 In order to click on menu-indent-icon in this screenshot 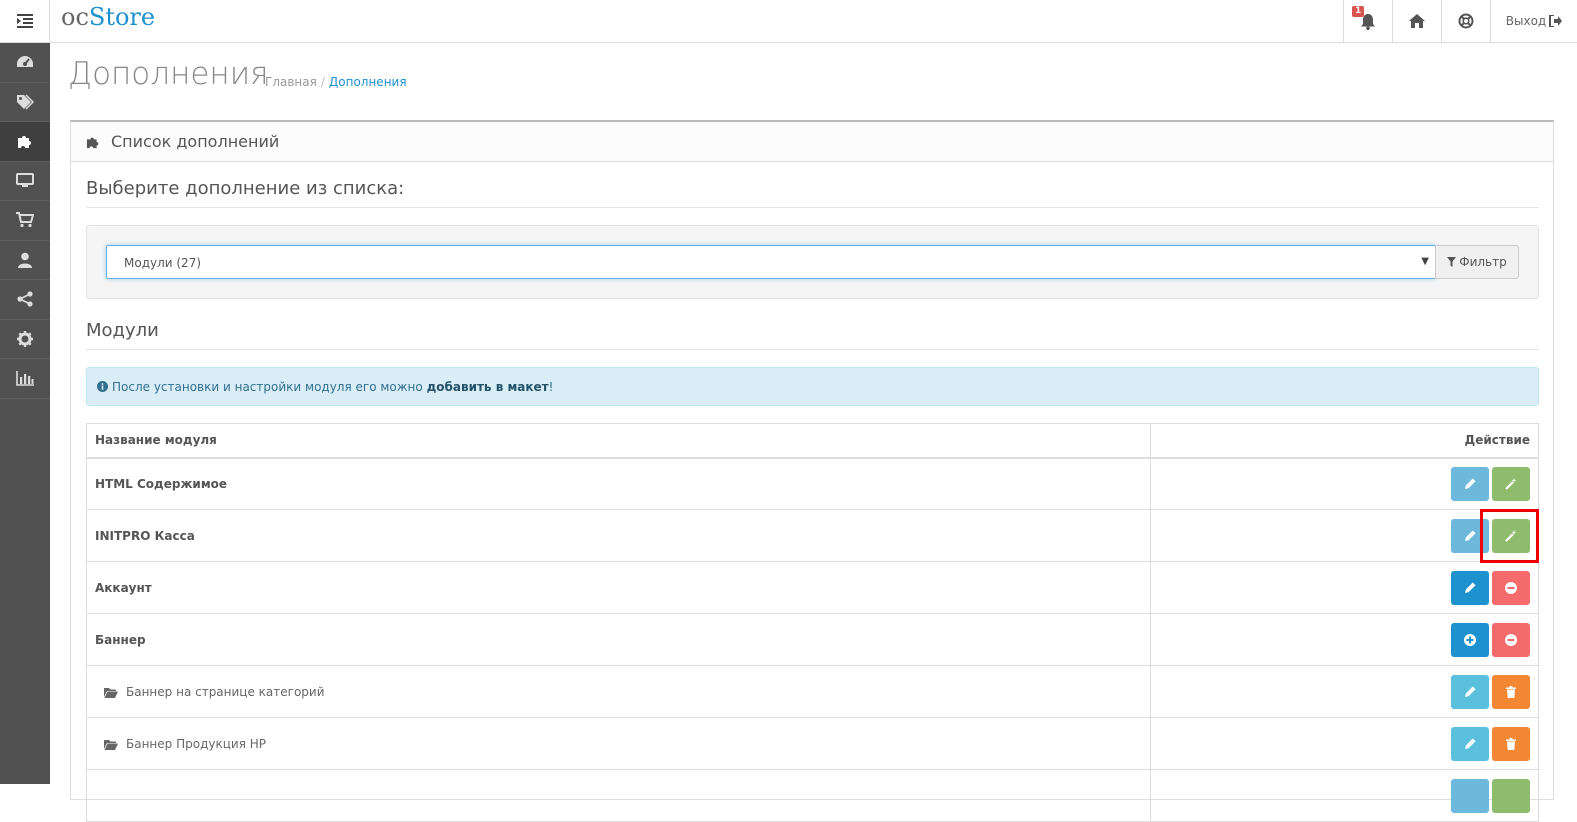, I will do `click(24, 21)`.